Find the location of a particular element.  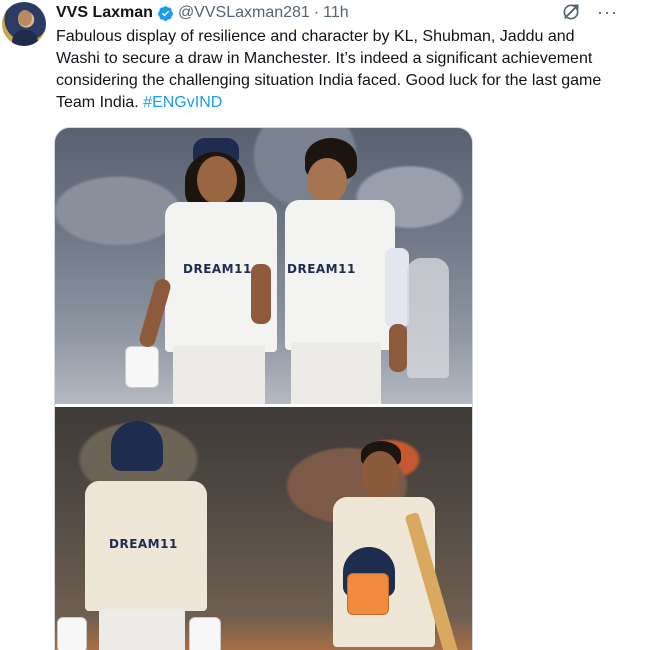

avatar is located at coordinates (24, 24).